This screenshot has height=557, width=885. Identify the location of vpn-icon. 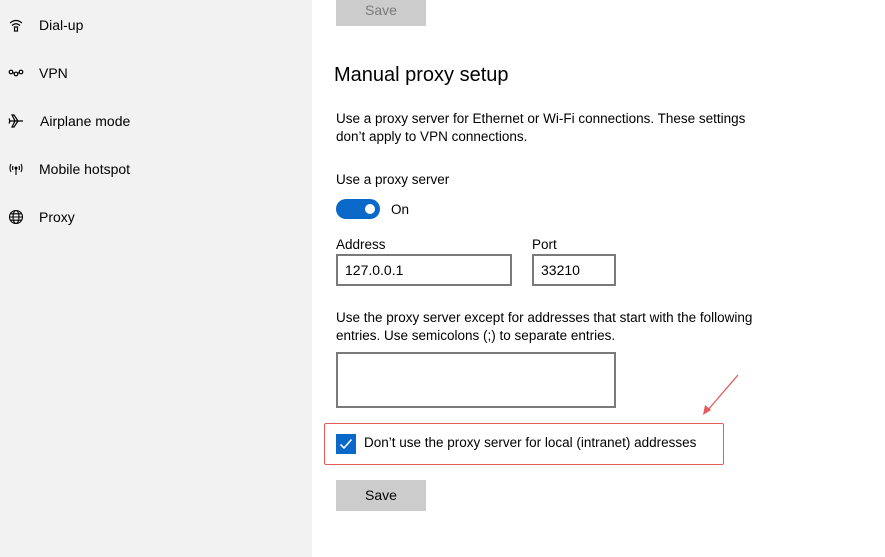
(16, 73).